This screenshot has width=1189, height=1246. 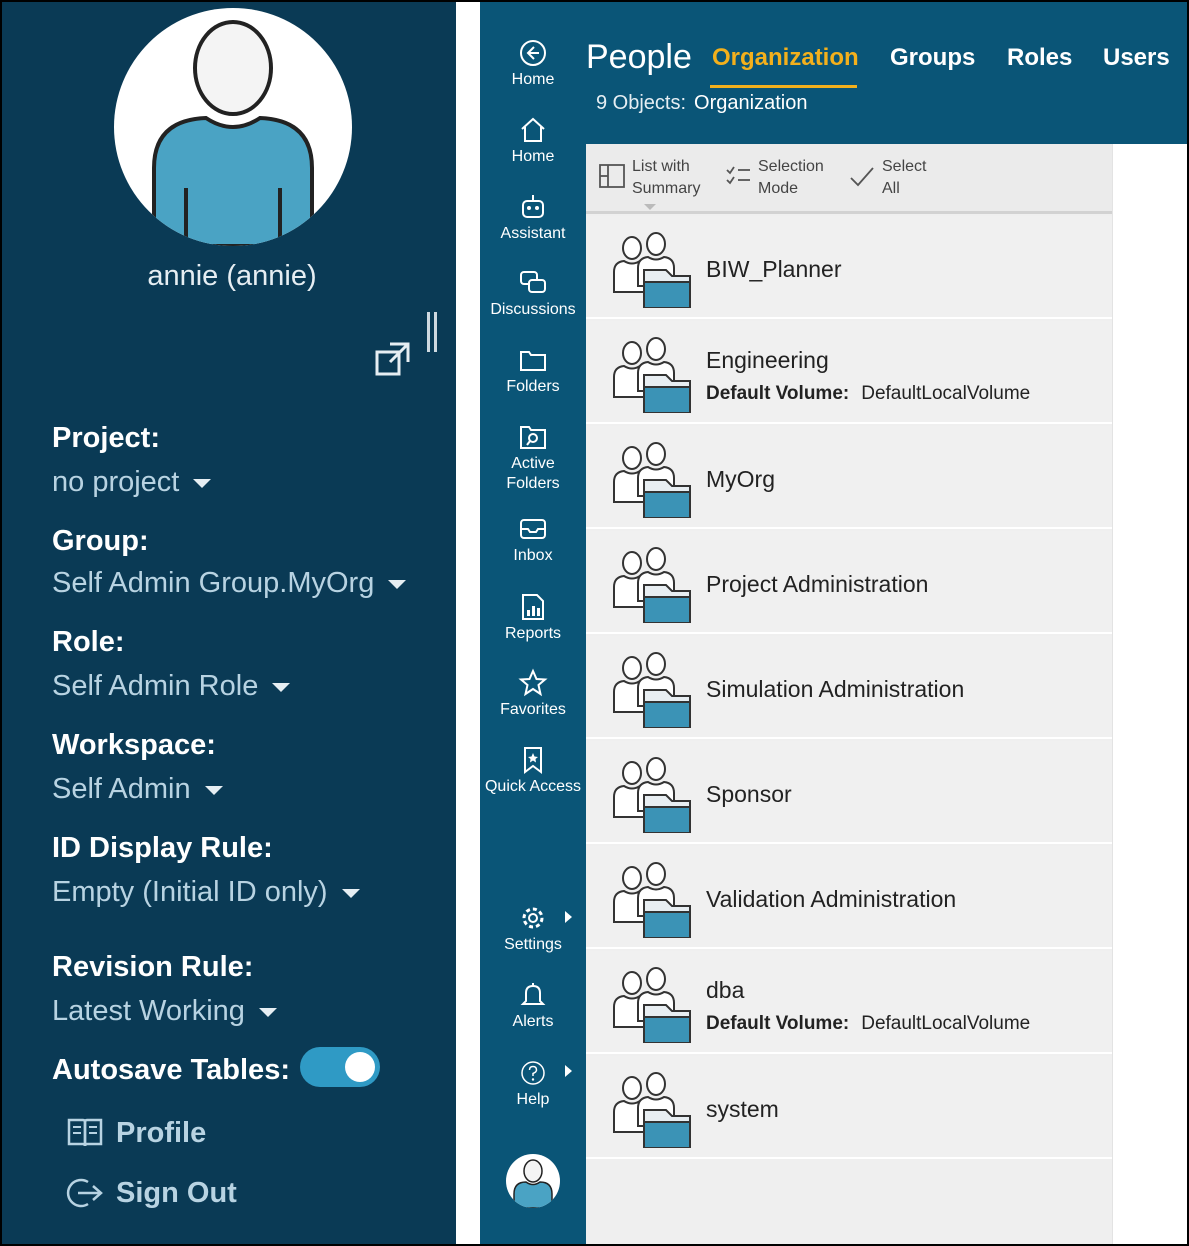 I want to click on object-count-label: 9 Objects:, so click(x=641, y=103).